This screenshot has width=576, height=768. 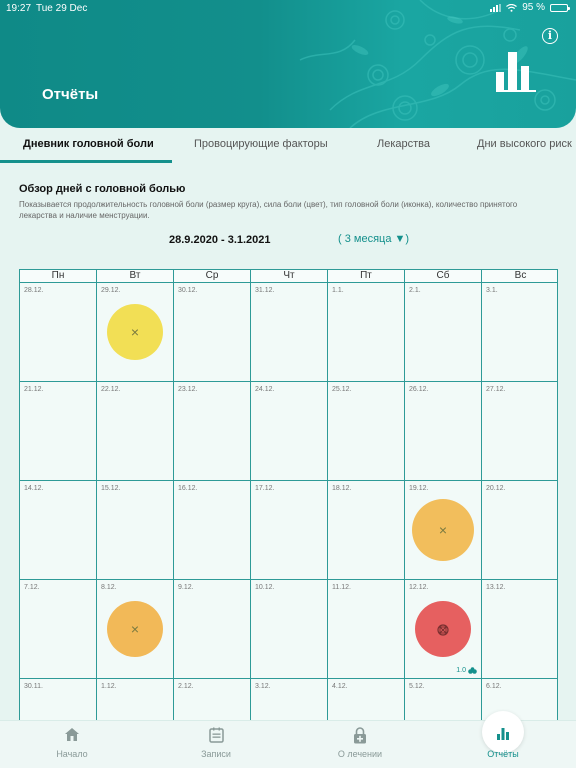 I want to click on calendar-day-cell: 1.1., so click(x=366, y=332).